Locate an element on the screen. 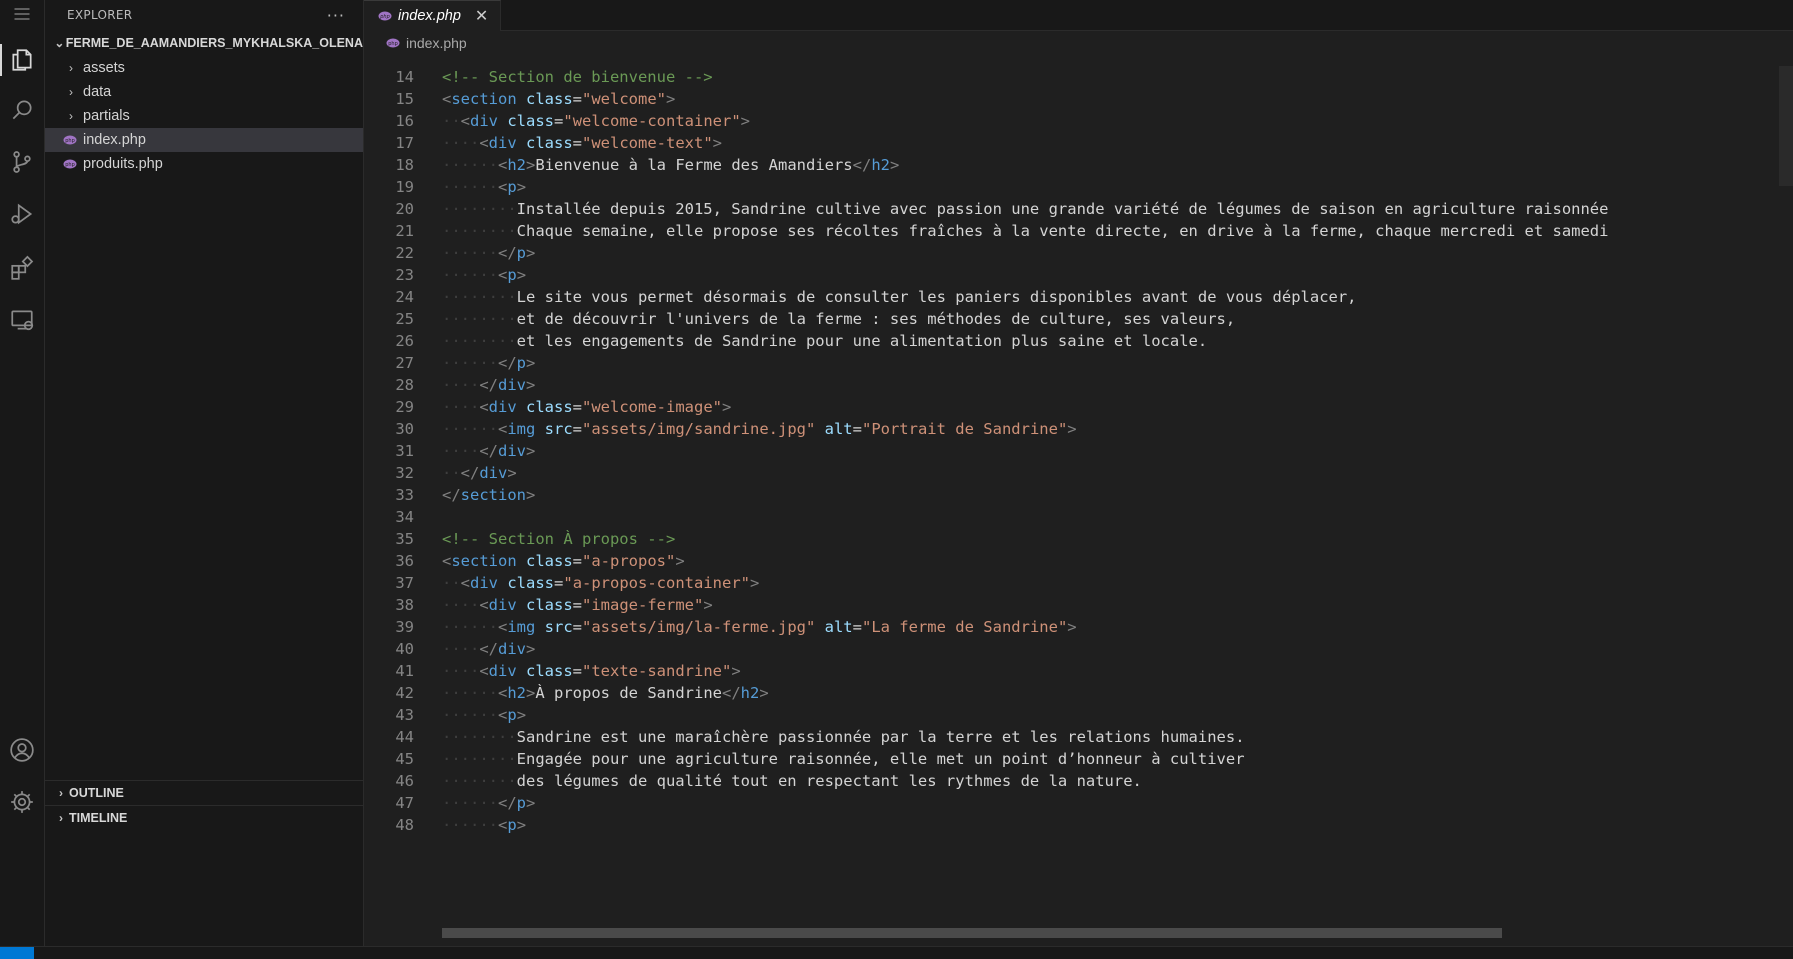  code-line: 47 ······</p> is located at coordinates (1078, 803).